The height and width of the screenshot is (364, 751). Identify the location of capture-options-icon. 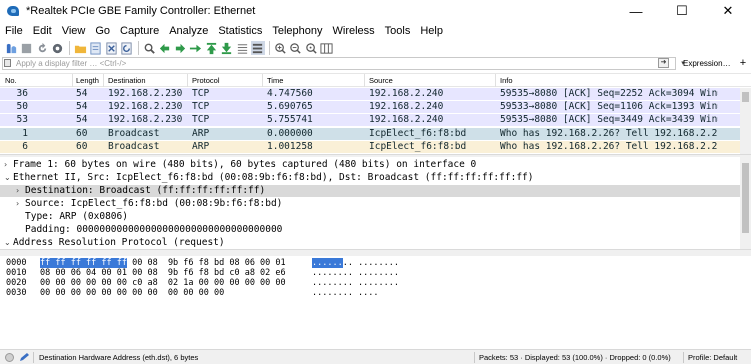
(58, 48).